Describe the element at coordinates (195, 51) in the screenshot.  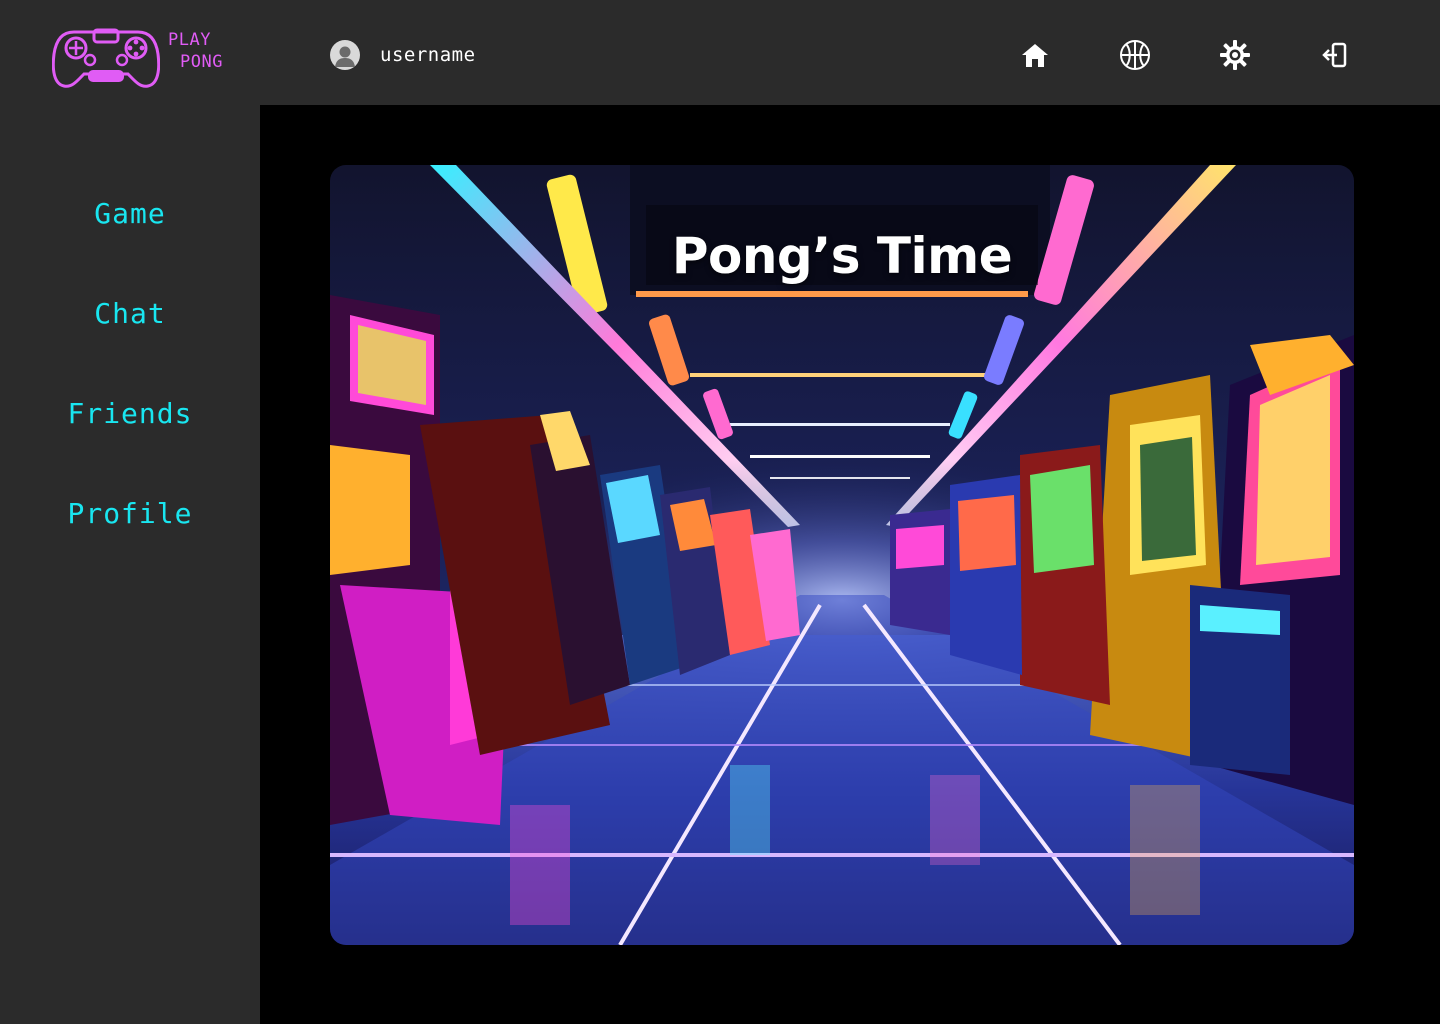
I see `logo-text: PLAY PONG` at that location.